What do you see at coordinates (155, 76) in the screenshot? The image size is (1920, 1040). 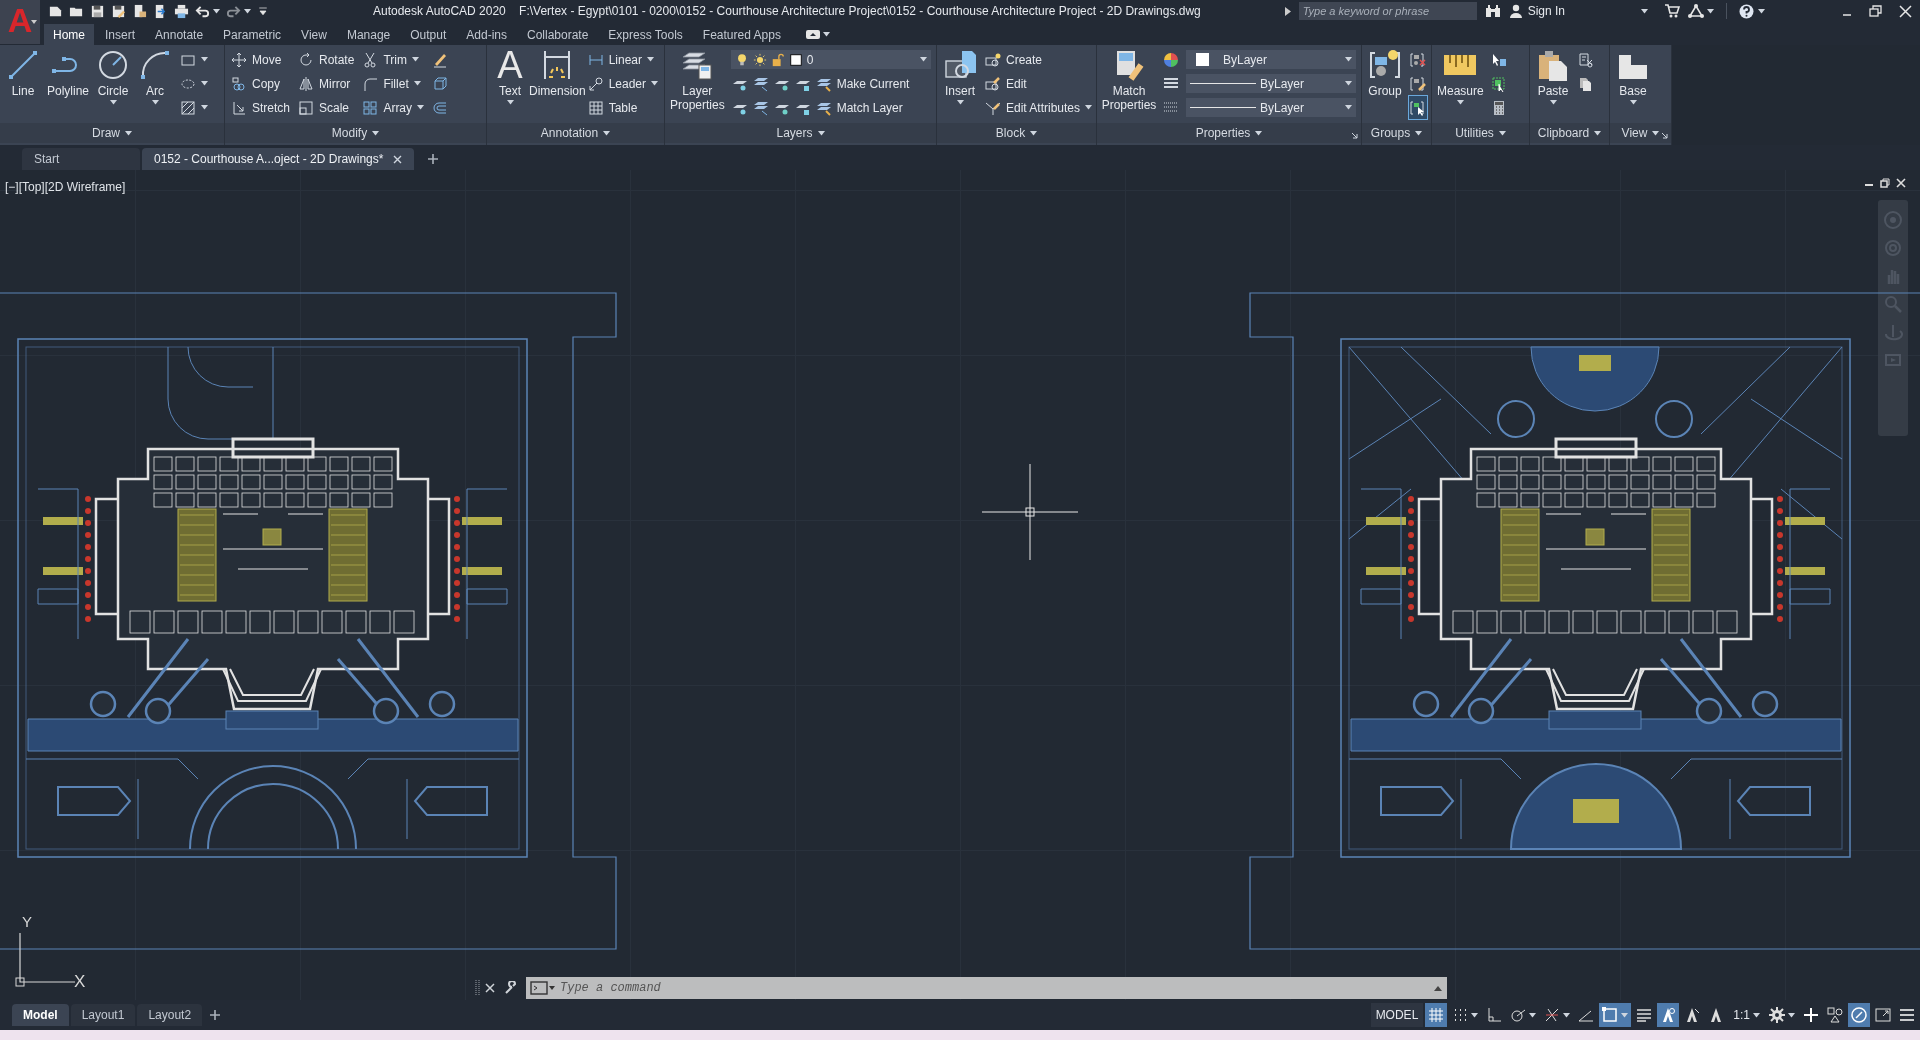 I see `tool-button: Arc` at bounding box center [155, 76].